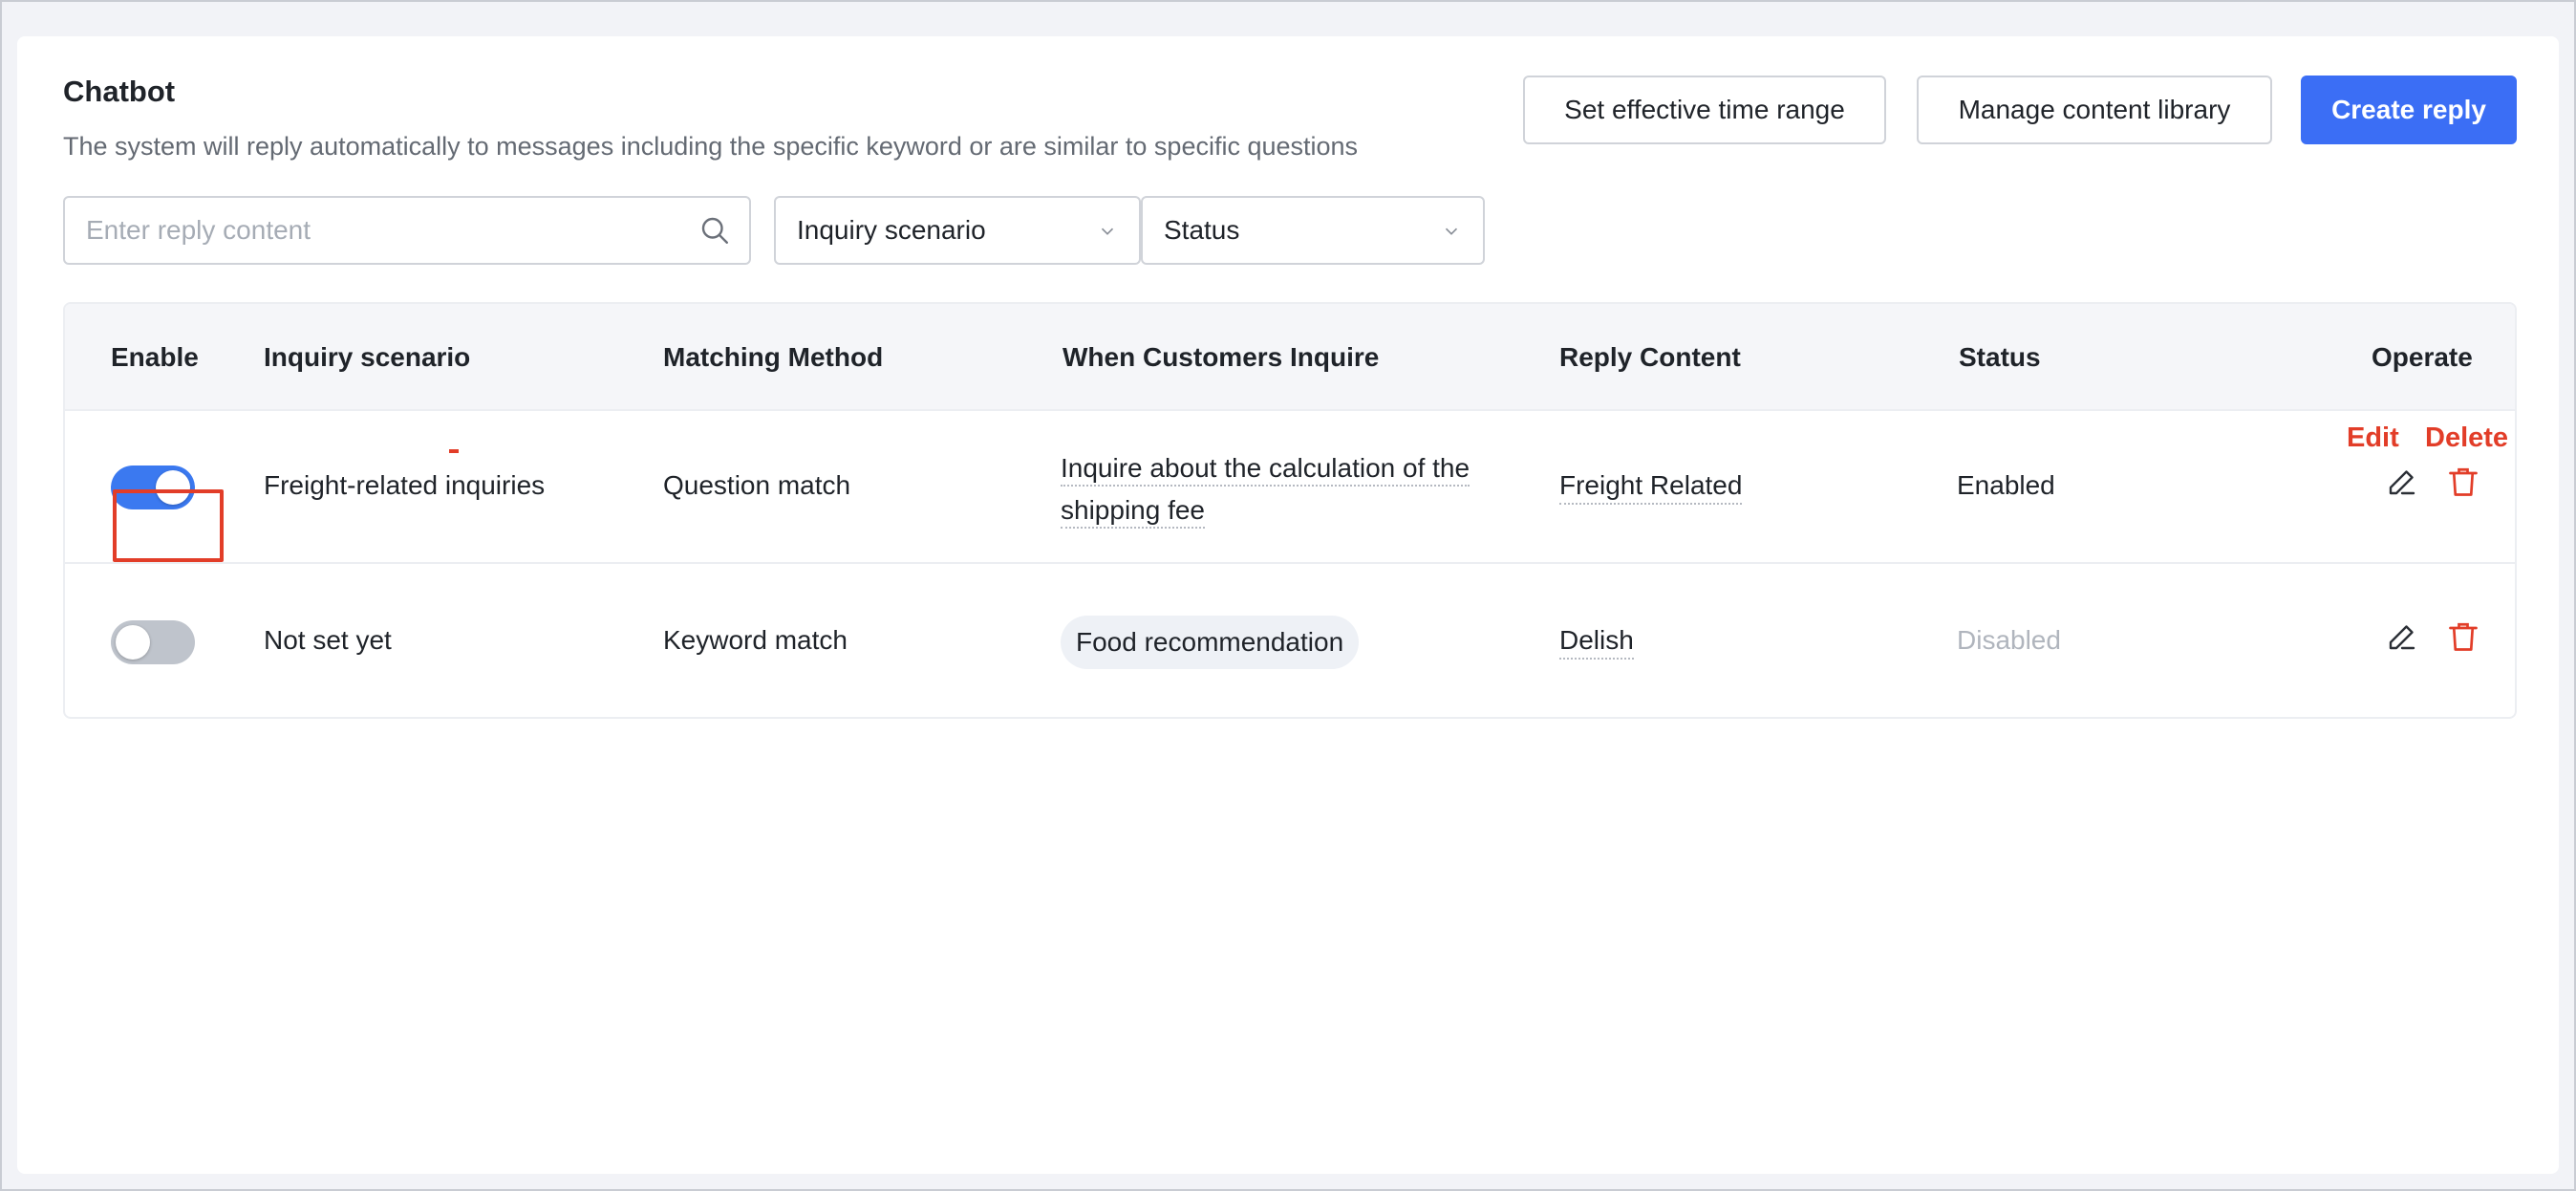 This screenshot has height=1191, width=2576. Describe the element at coordinates (1596, 643) in the screenshot. I see `reply-content-link: Delish` at that location.